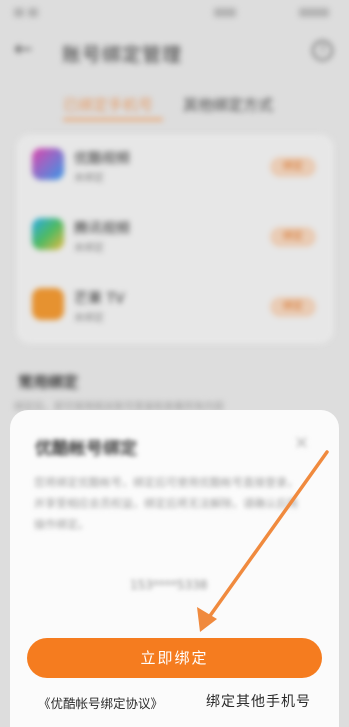  Describe the element at coordinates (100, 702) in the screenshot. I see `agreement-link: 《优酷帐号绑定协议》` at that location.